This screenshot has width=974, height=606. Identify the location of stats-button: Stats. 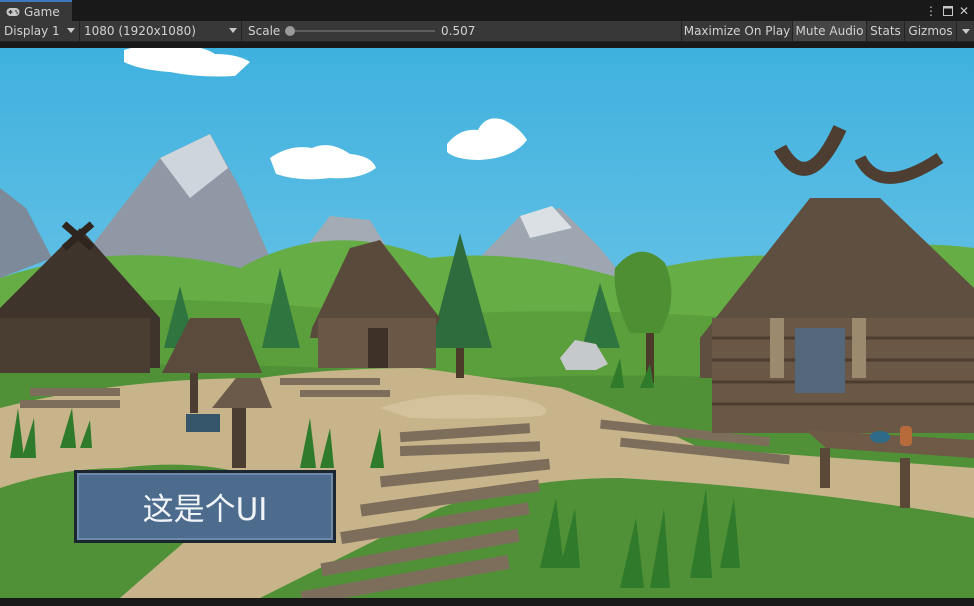
(885, 31).